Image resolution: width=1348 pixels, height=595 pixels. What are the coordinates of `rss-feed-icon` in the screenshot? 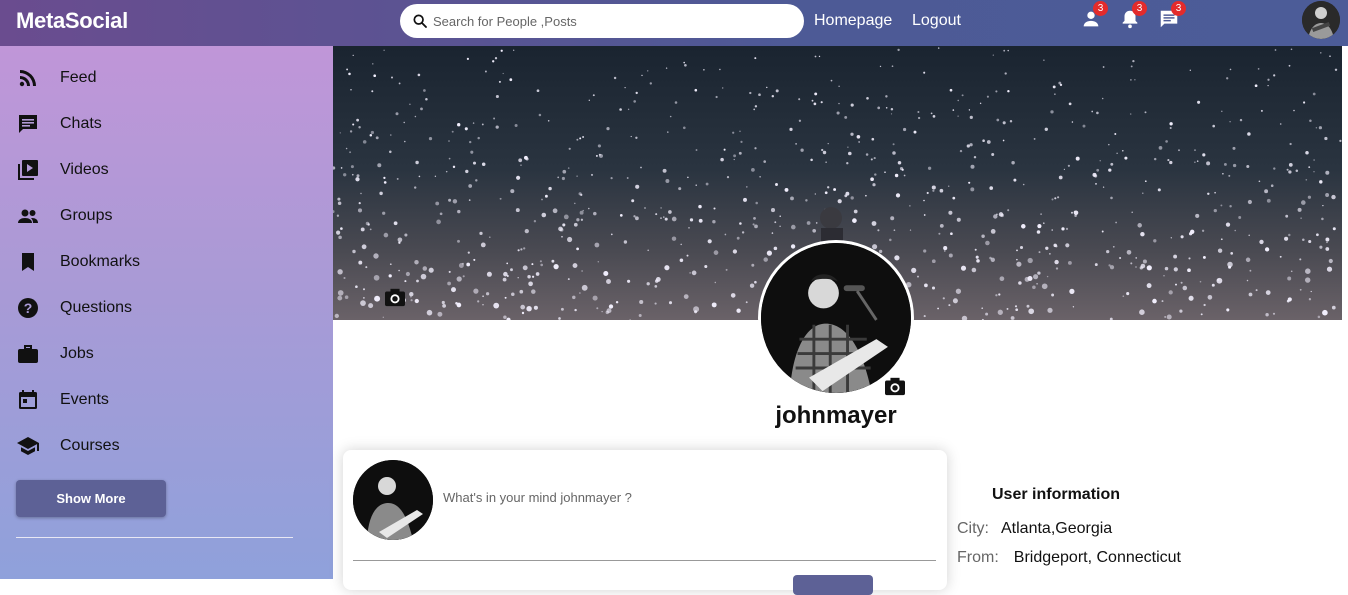 It's located at (27, 78).